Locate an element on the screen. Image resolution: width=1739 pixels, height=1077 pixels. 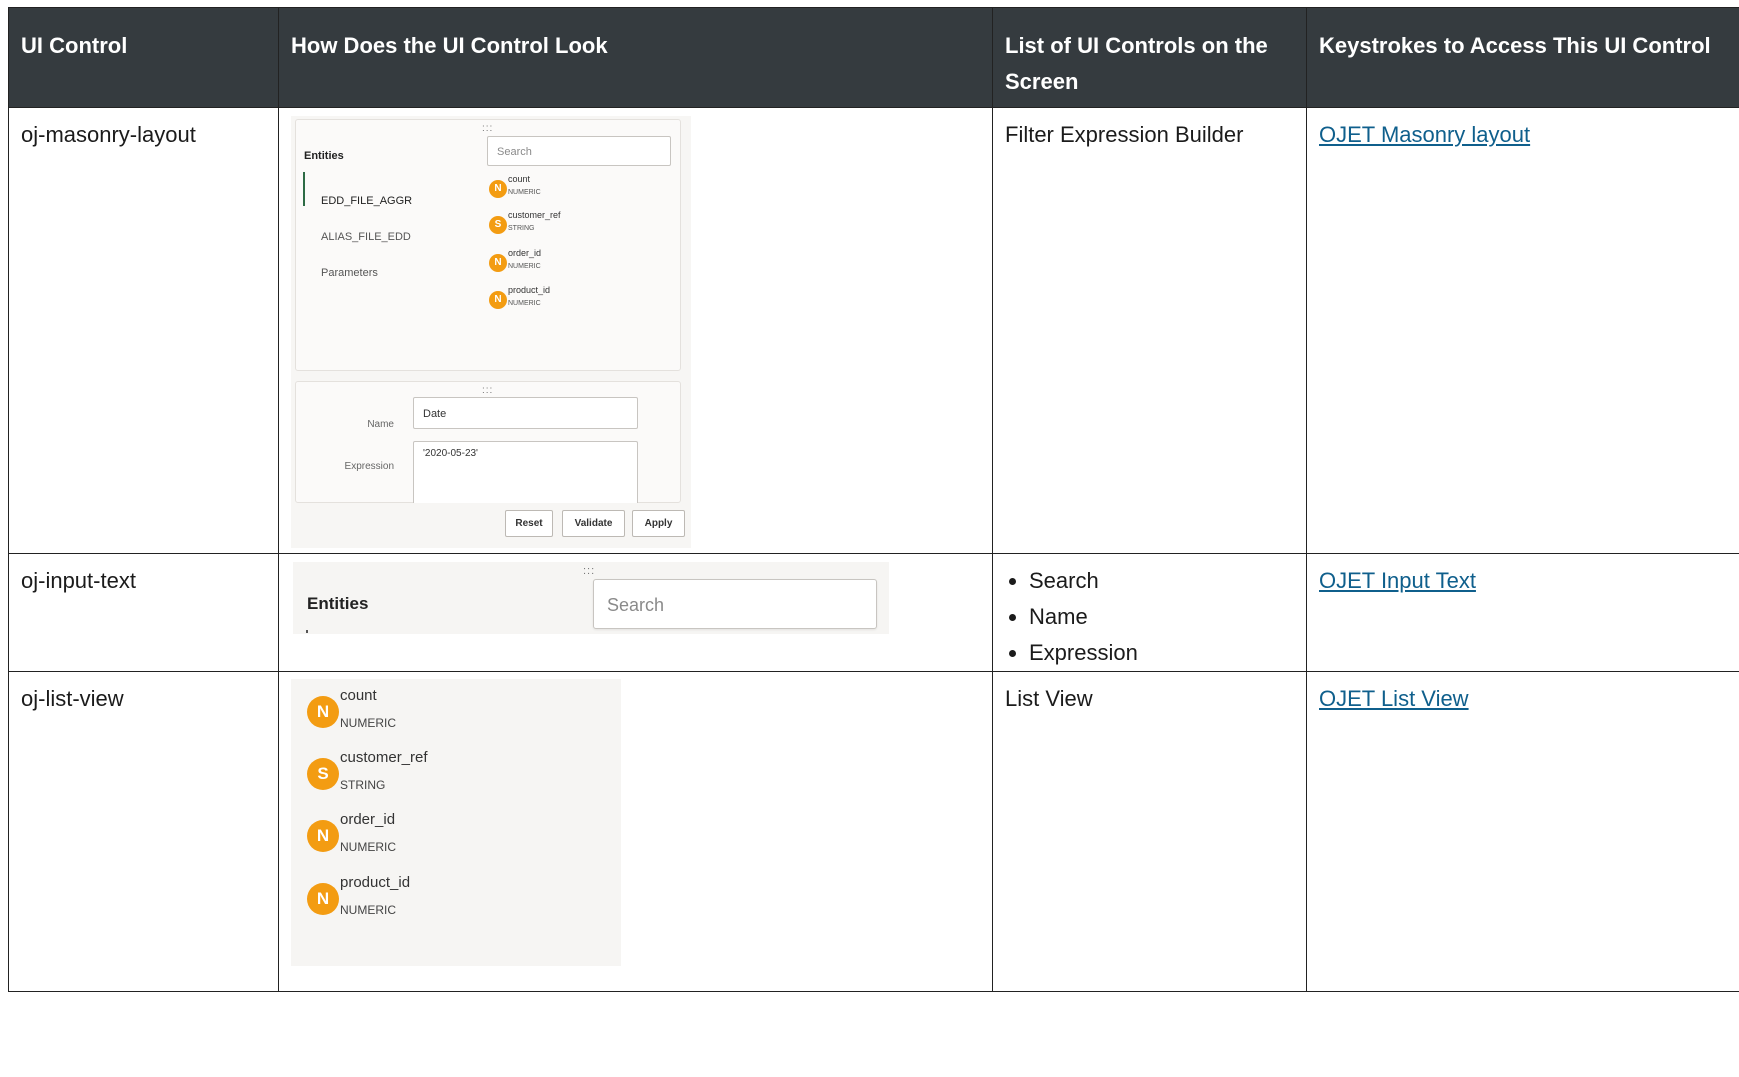
header-ui-control: UI Control is located at coordinates (143, 57).